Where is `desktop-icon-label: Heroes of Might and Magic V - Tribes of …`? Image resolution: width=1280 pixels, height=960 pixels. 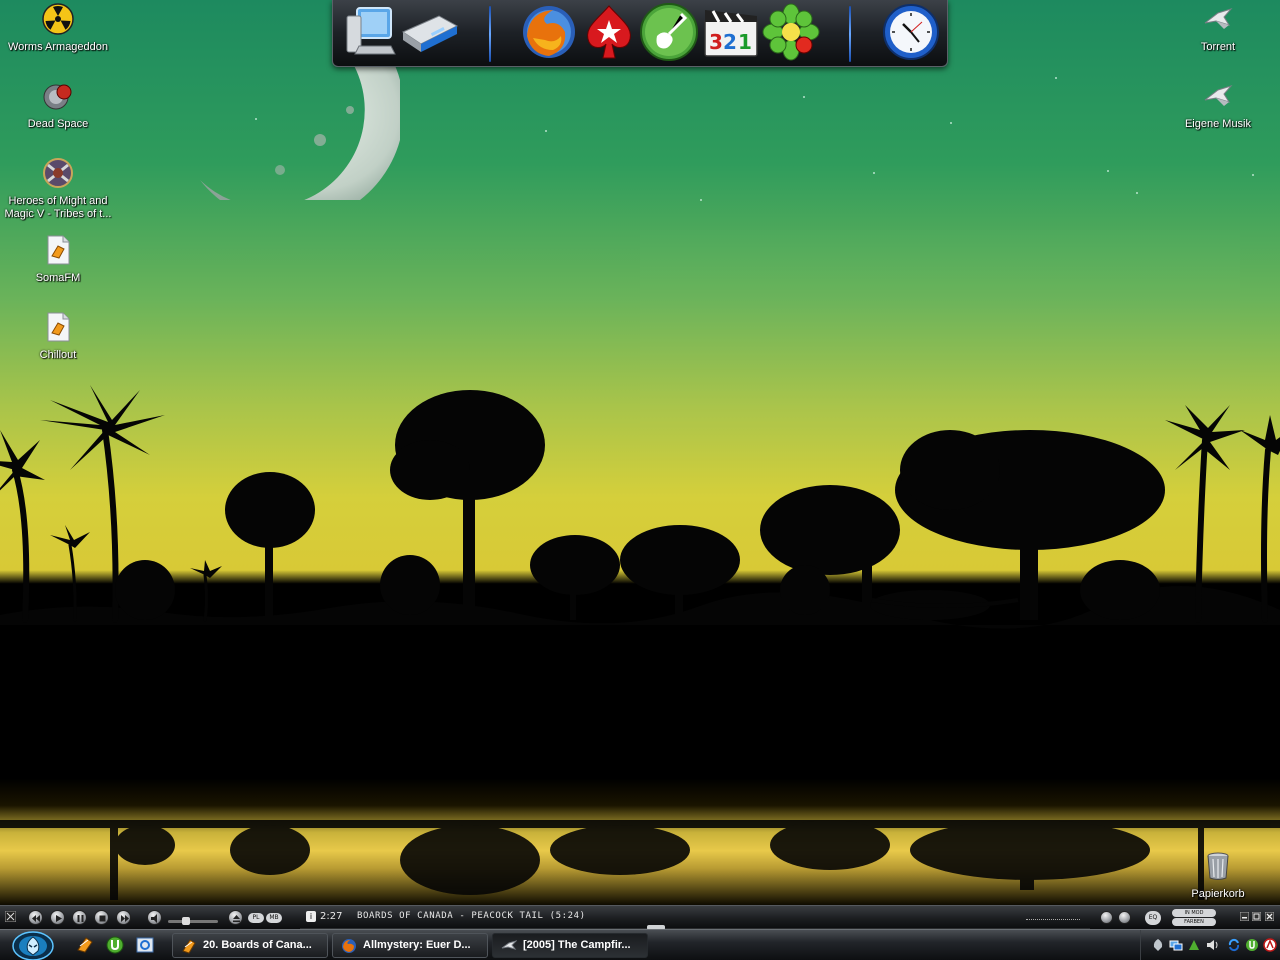
desktop-icon-label: Heroes of Might and Magic V - Tribes of … is located at coordinates (58, 207).